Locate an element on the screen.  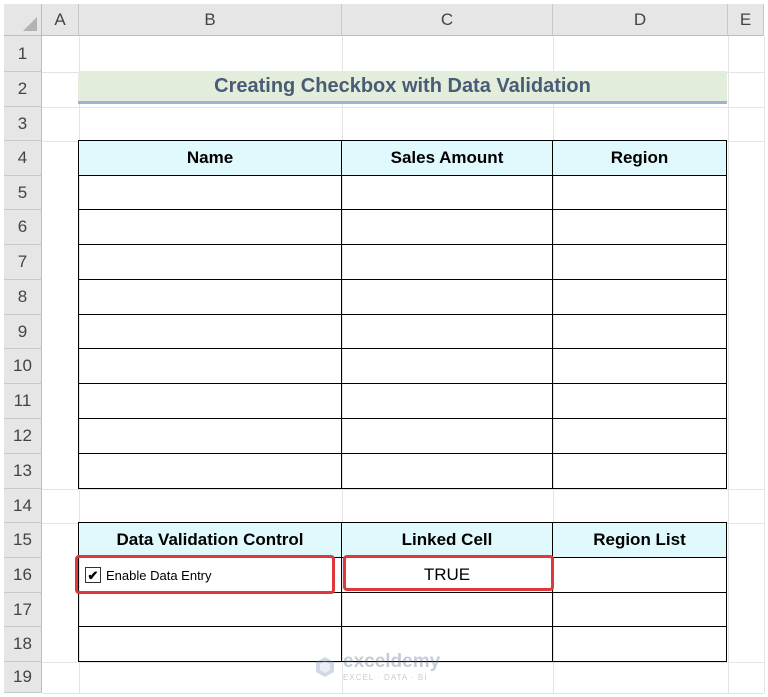
row-header-4: 4 is located at coordinates (23, 158).